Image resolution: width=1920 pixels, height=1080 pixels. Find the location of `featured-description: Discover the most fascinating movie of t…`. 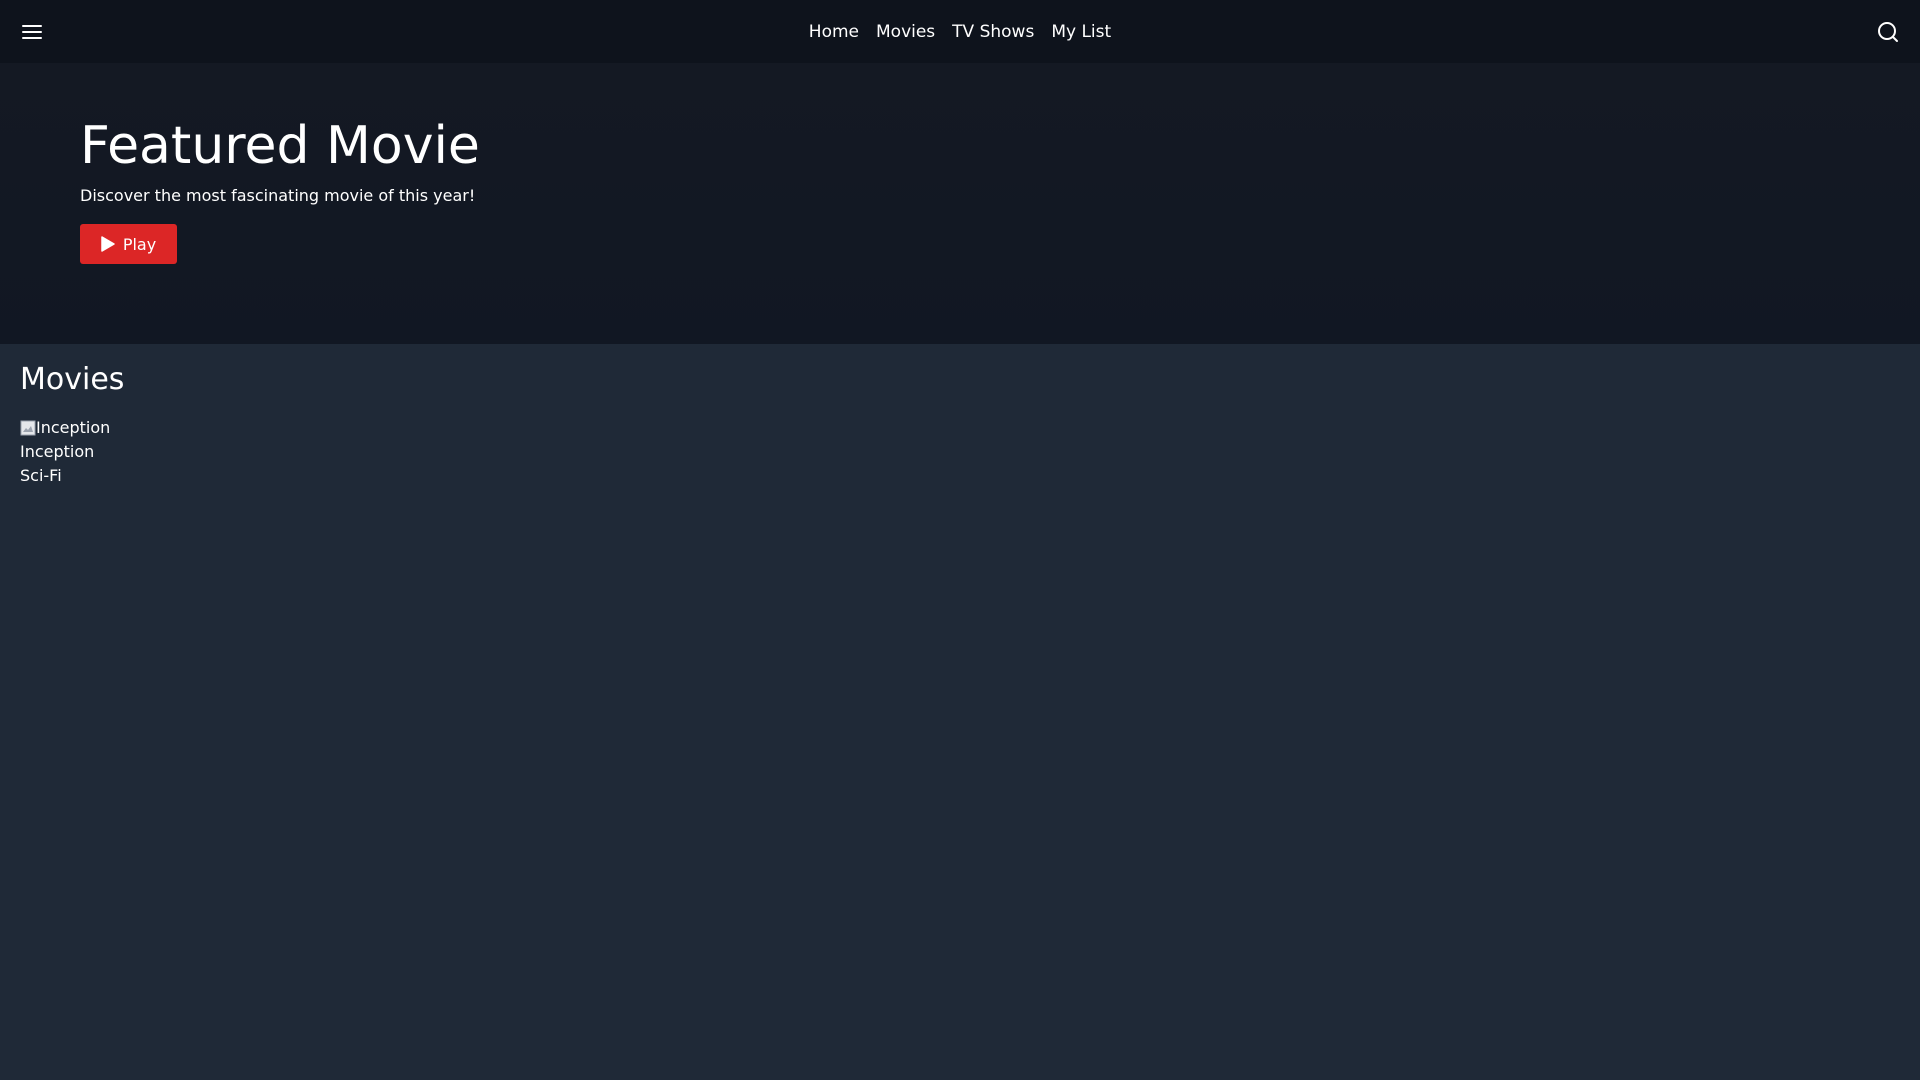

featured-description: Discover the most fascinating movie of t… is located at coordinates (278, 195).